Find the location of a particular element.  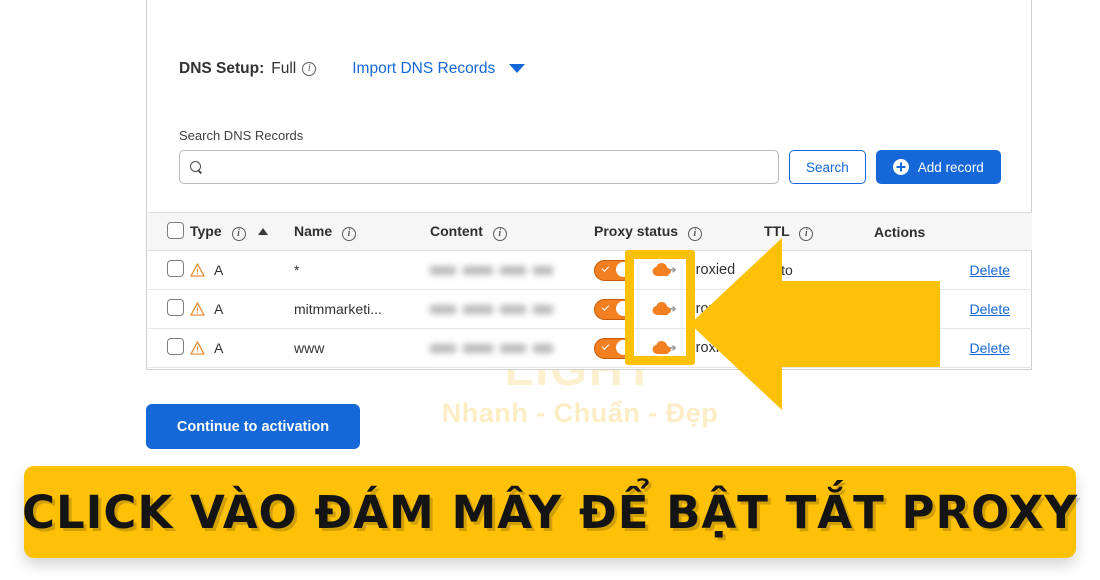

search-dns-records-label: Search DNS Records is located at coordinates (241, 135).